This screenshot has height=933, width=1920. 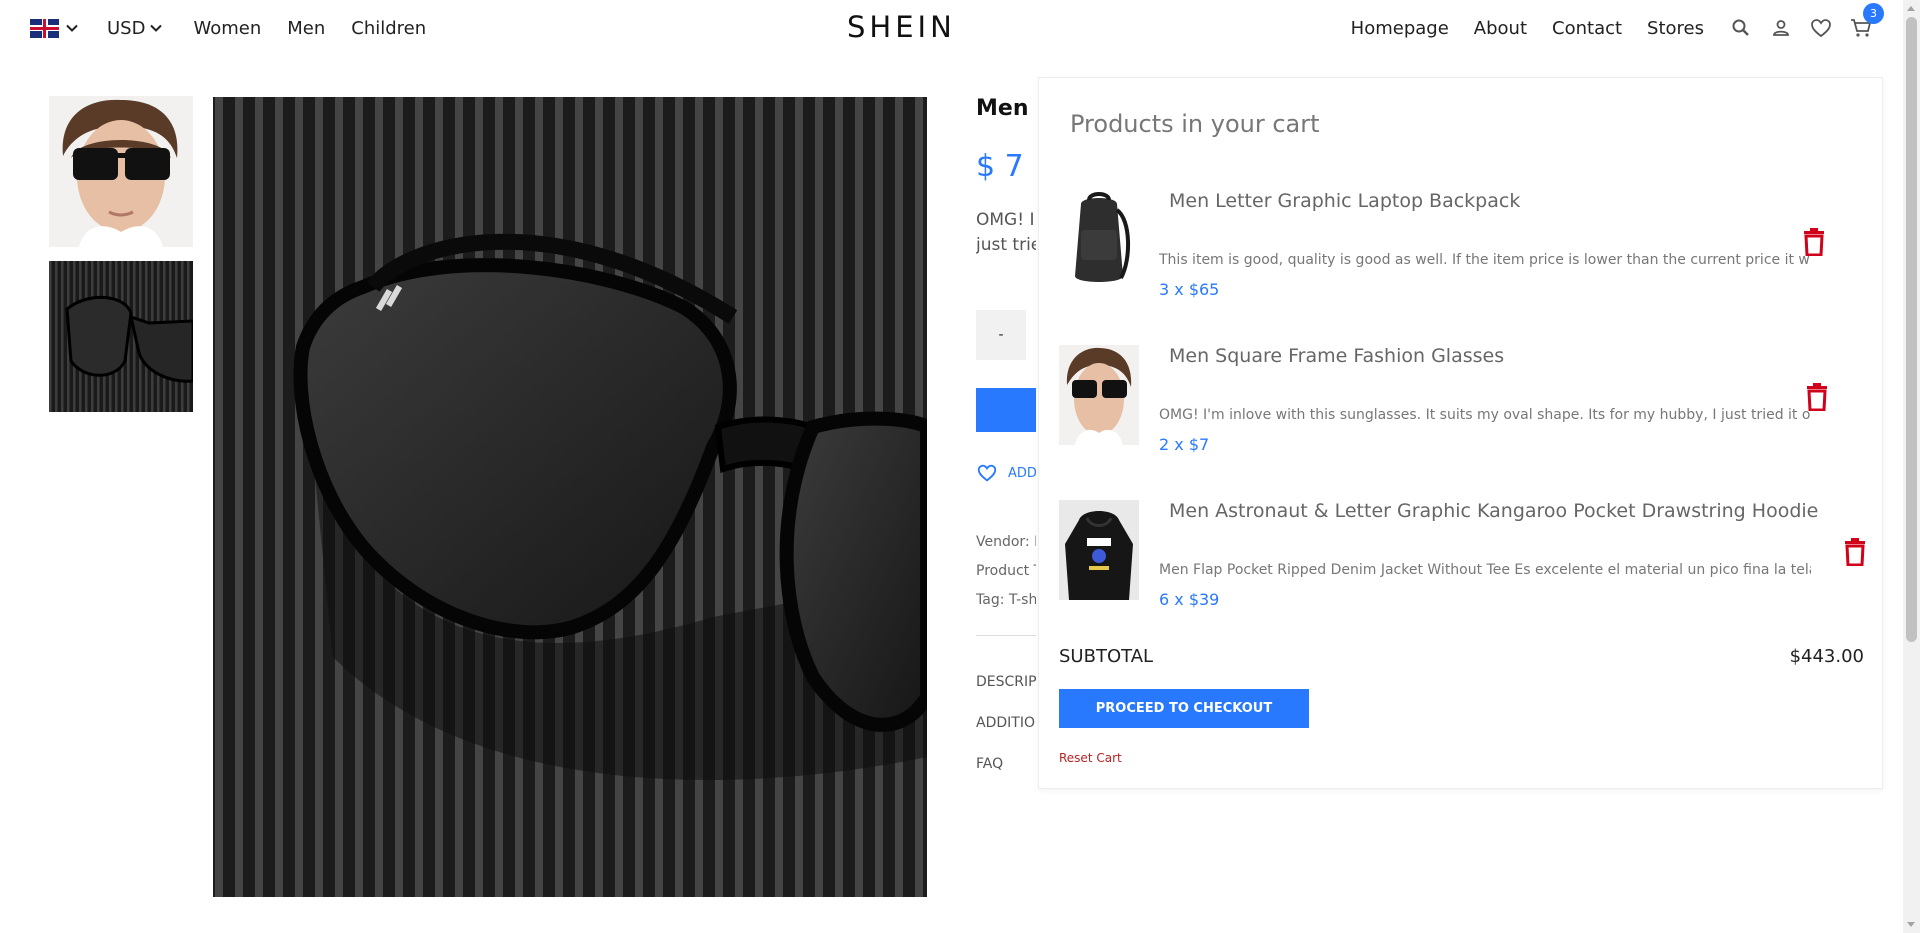 What do you see at coordinates (1001, 335) in the screenshot?
I see `quantity-decrement-button: -` at bounding box center [1001, 335].